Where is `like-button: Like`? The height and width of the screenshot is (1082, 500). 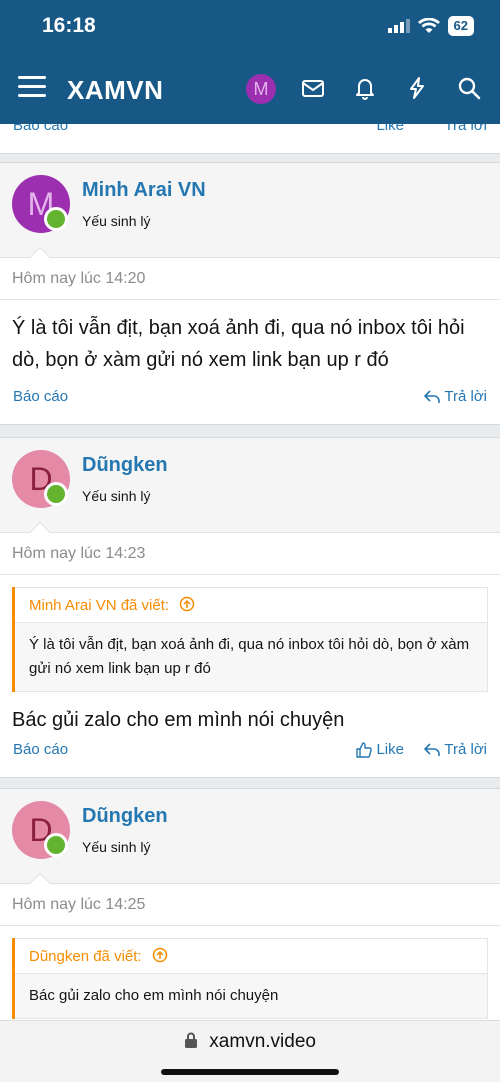
like-button: Like is located at coordinates (380, 749).